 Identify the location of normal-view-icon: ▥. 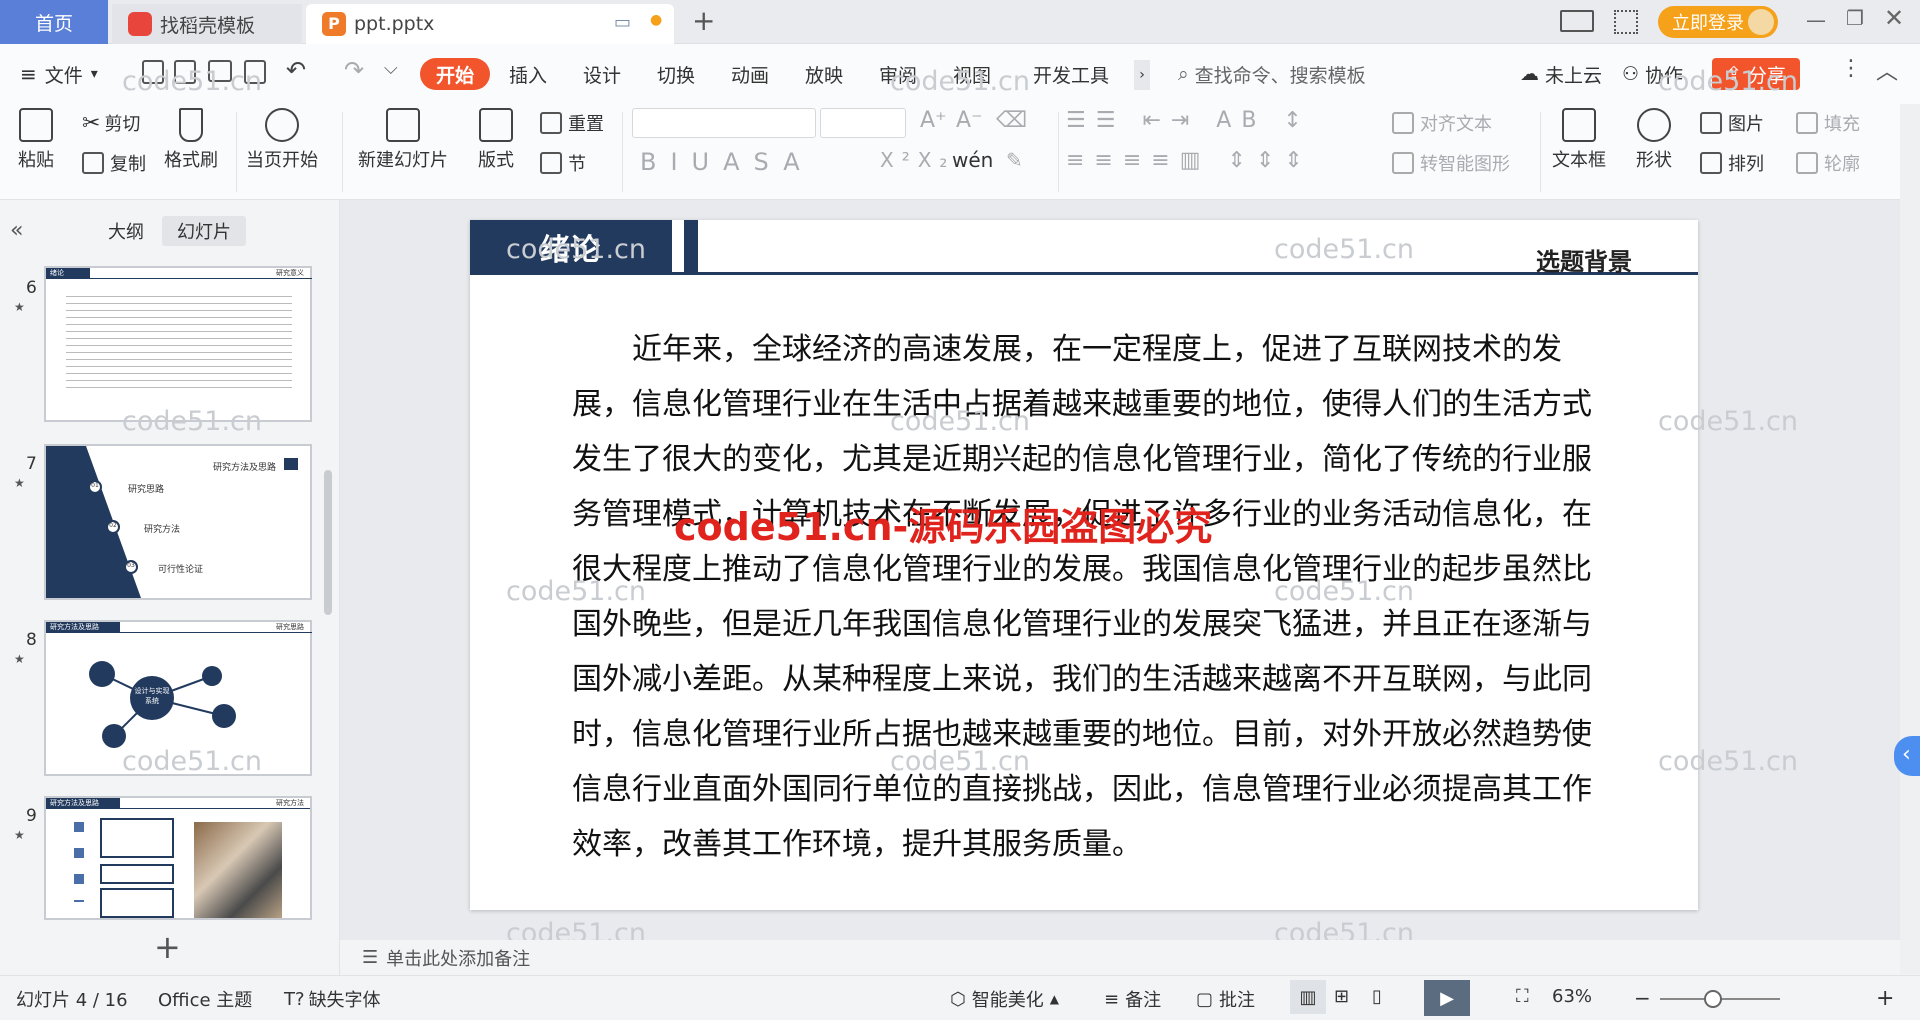
(1308, 997).